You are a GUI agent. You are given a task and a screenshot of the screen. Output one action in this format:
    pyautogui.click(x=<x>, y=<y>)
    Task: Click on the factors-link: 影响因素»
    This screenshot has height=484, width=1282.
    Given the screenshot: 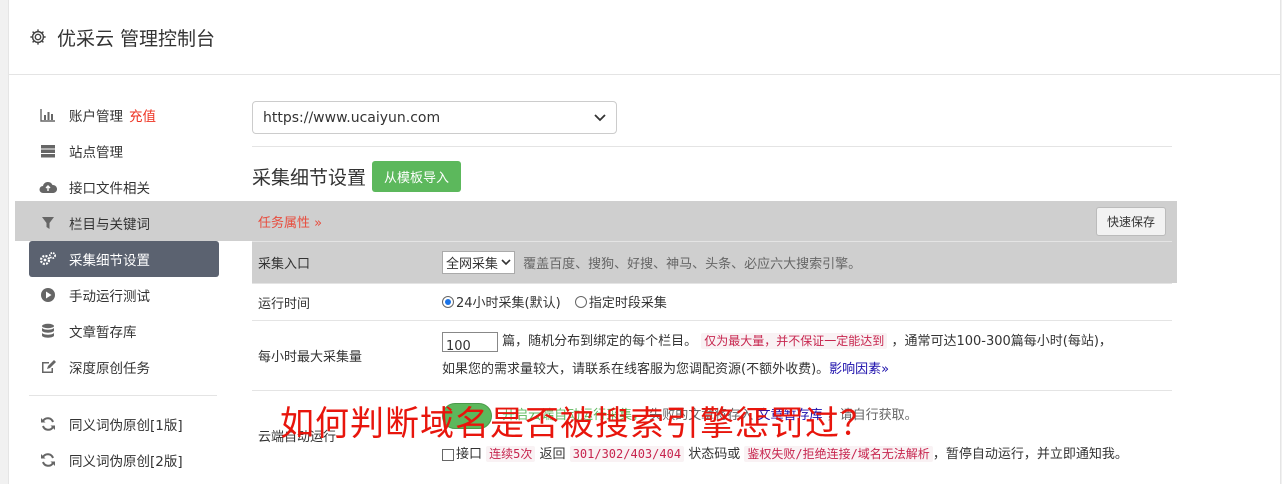 What is the action you would take?
    pyautogui.click(x=859, y=369)
    